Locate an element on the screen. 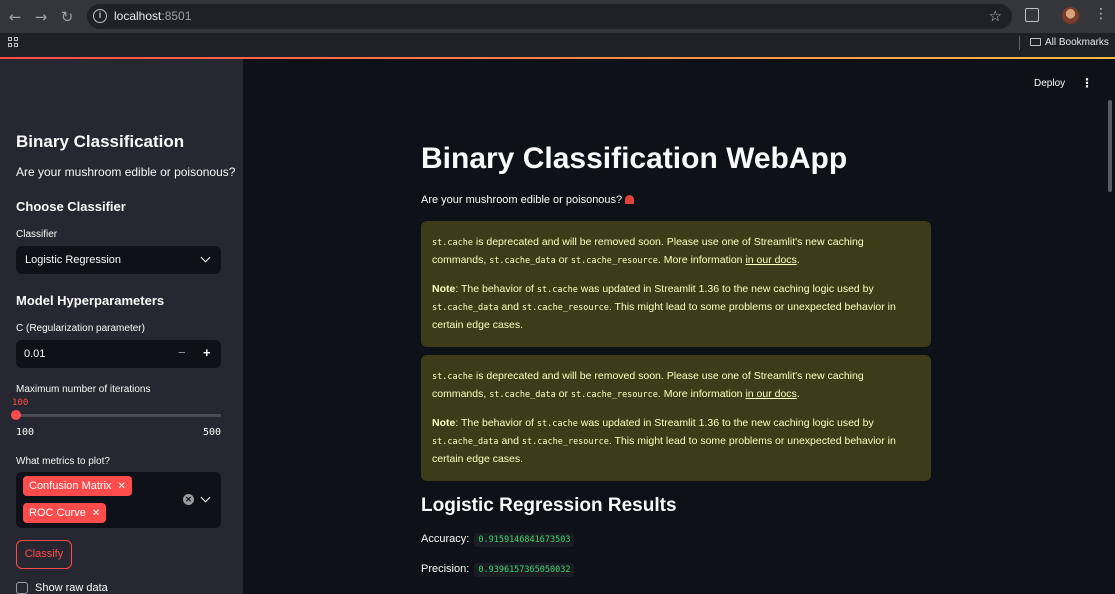  classify-button: Classify is located at coordinates (44, 554).